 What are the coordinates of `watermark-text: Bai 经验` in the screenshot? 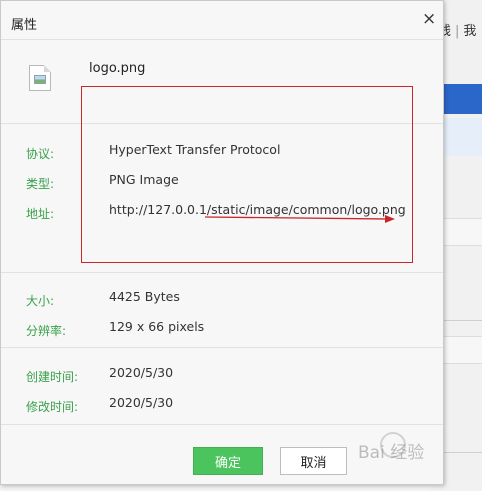 It's located at (391, 453).